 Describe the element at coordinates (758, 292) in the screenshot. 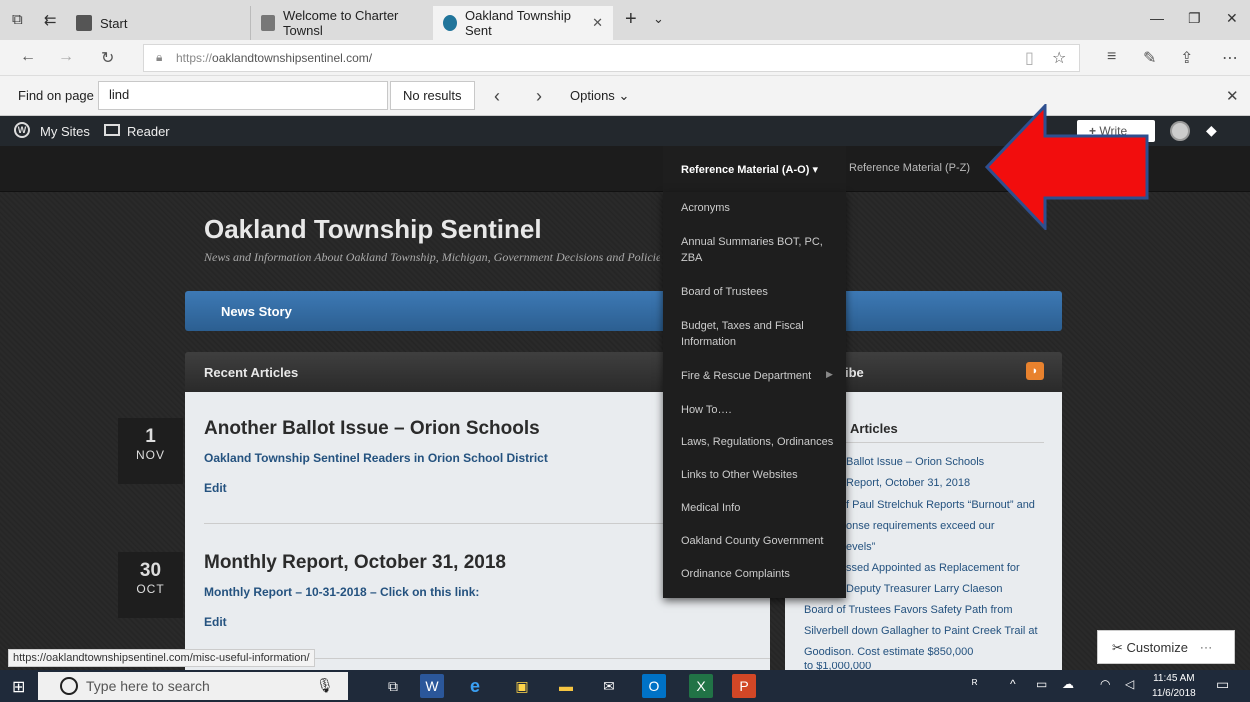

I see `dropdown-item: Board of Trustees` at that location.